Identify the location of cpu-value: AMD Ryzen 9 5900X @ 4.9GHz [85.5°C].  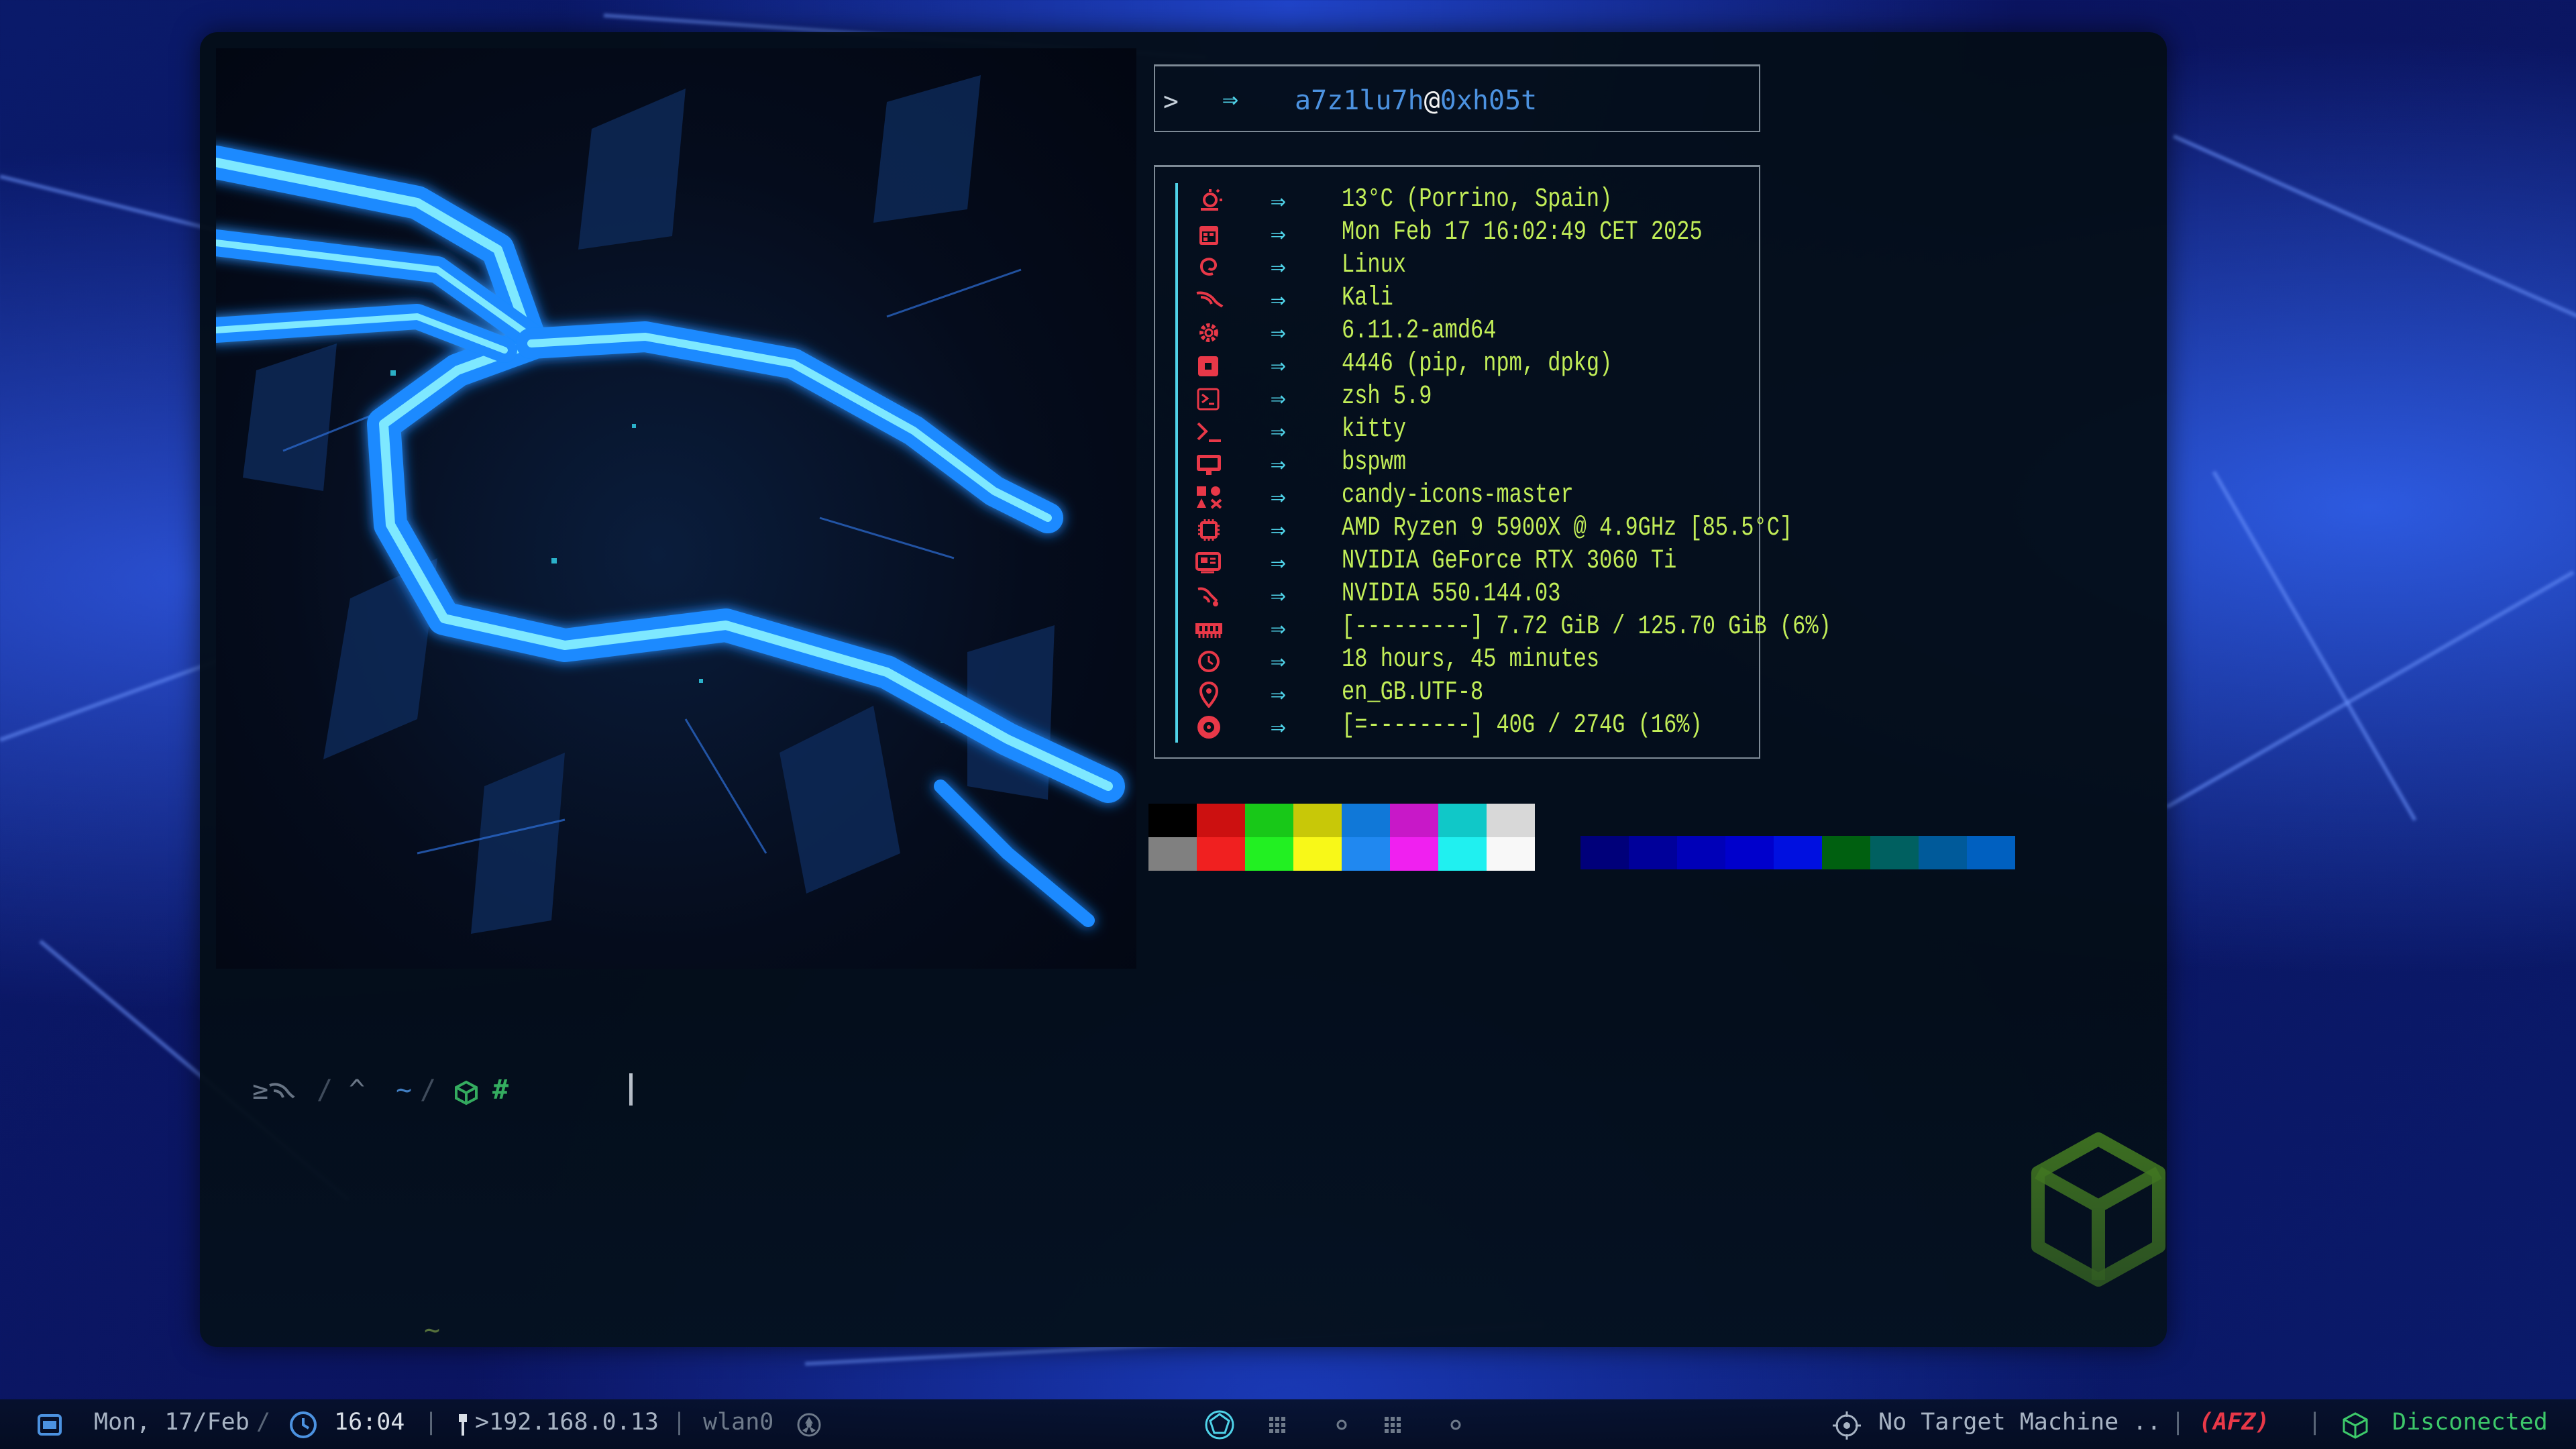
(1567, 528).